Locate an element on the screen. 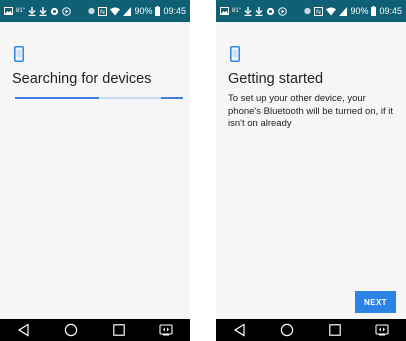 The width and height of the screenshot is (406, 341). search-progress-bar is located at coordinates (99, 98).